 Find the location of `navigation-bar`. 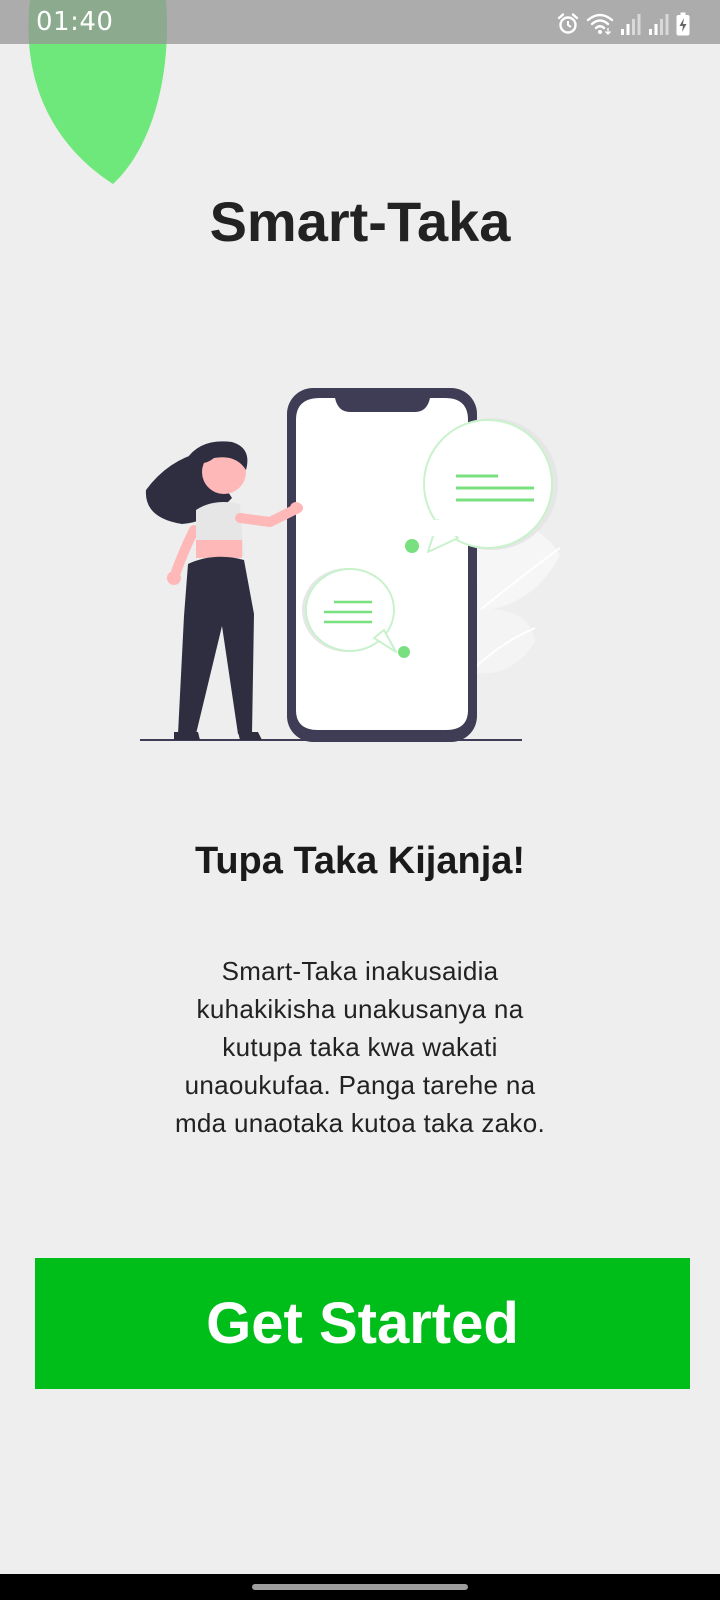

navigation-bar is located at coordinates (360, 1587).